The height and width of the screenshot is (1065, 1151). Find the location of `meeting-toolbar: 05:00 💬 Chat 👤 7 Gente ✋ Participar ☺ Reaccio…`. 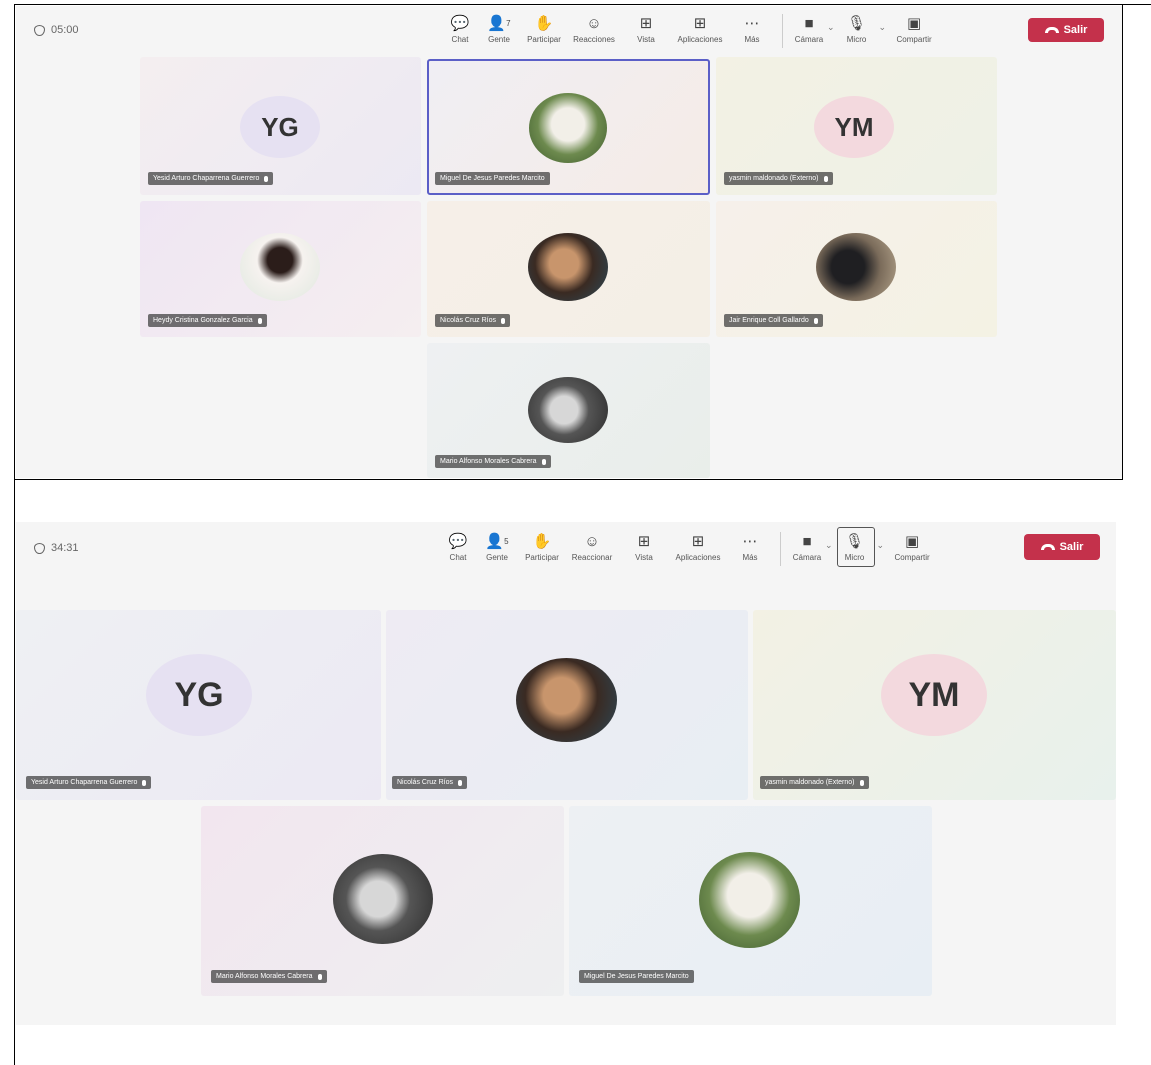

meeting-toolbar: 05:00 💬 Chat 👤 7 Gente ✋ Participar ☺ Reaccio… is located at coordinates (569, 32).